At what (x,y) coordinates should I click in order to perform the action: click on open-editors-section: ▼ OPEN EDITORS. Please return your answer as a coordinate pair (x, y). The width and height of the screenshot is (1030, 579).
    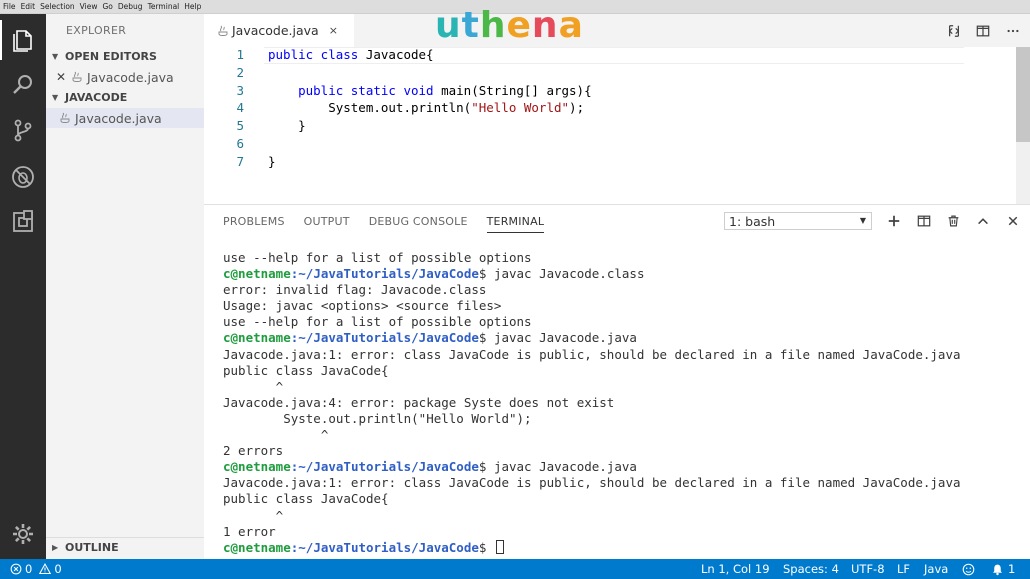
    Looking at the image, I should click on (125, 56).